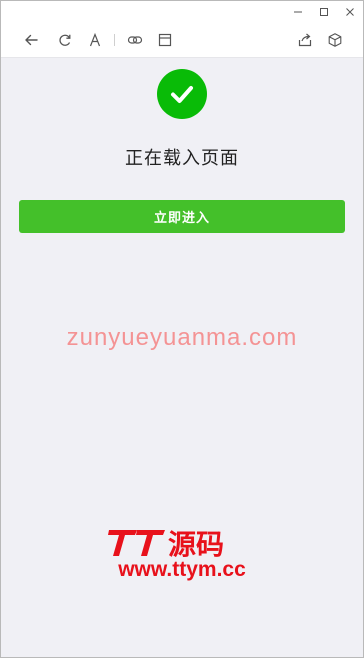  Describe the element at coordinates (298, 12) in the screenshot. I see `minimize-icon` at that location.